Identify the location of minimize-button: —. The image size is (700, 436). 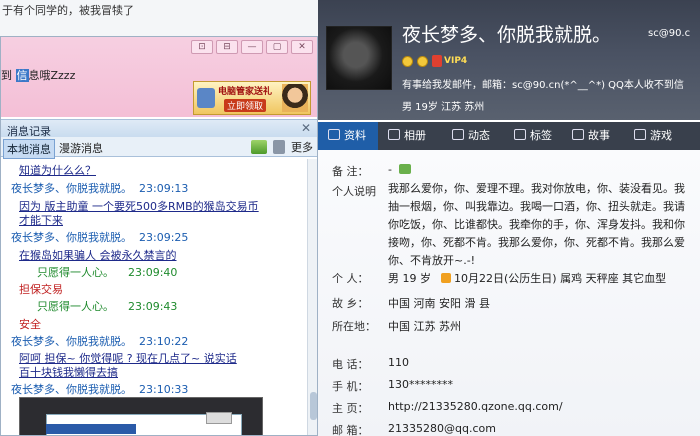
(252, 47).